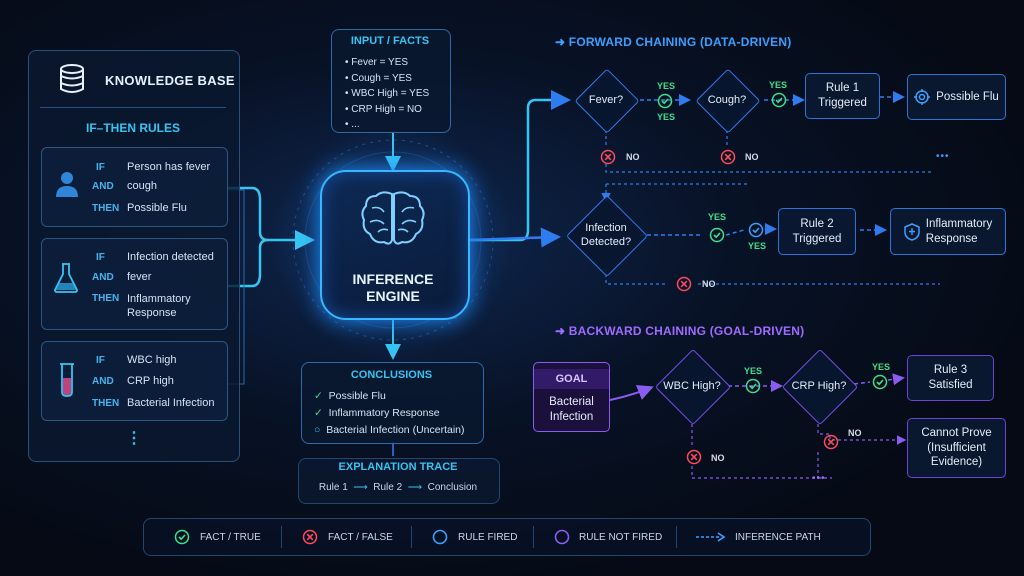  Describe the element at coordinates (171, 403) in the screenshot. I see `rule3-result: Bacterial Infection` at that location.